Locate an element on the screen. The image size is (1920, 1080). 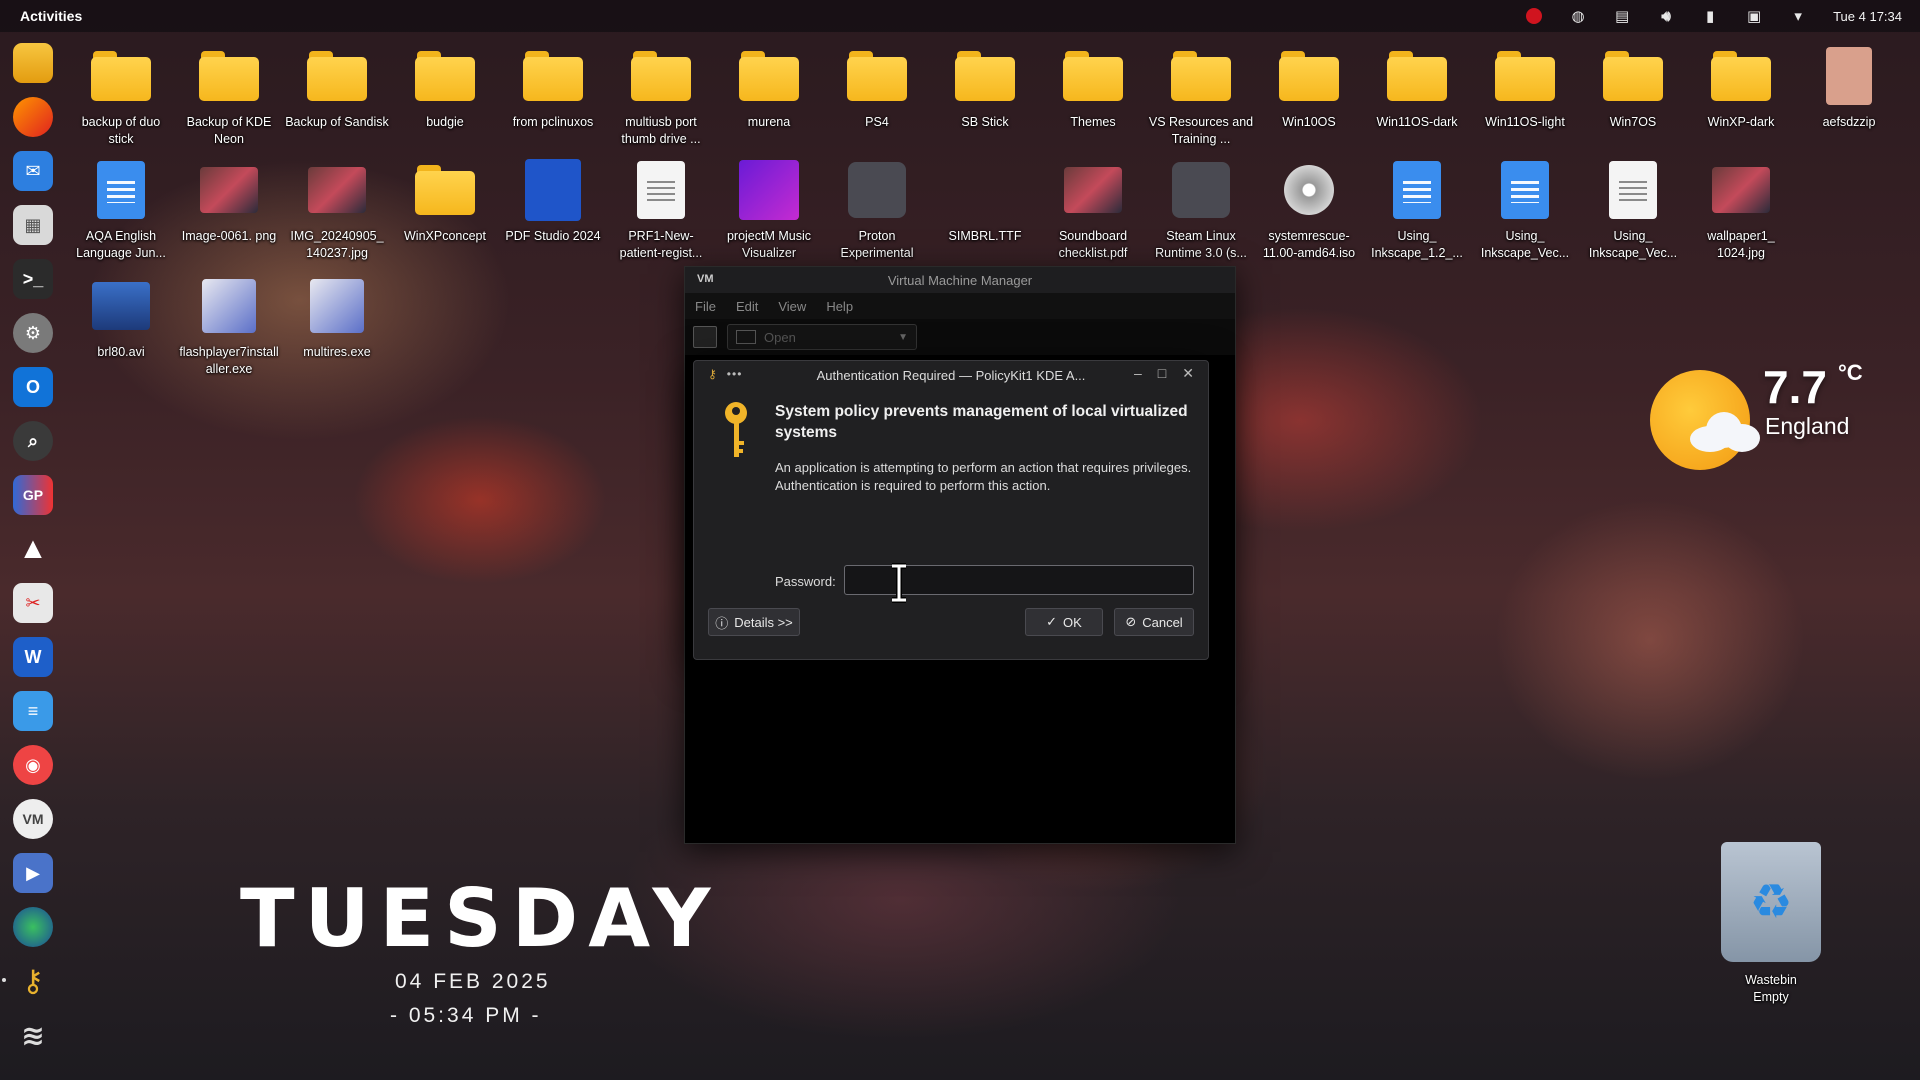
cancel-button: ⊘ Cancel is located at coordinates (1154, 622).